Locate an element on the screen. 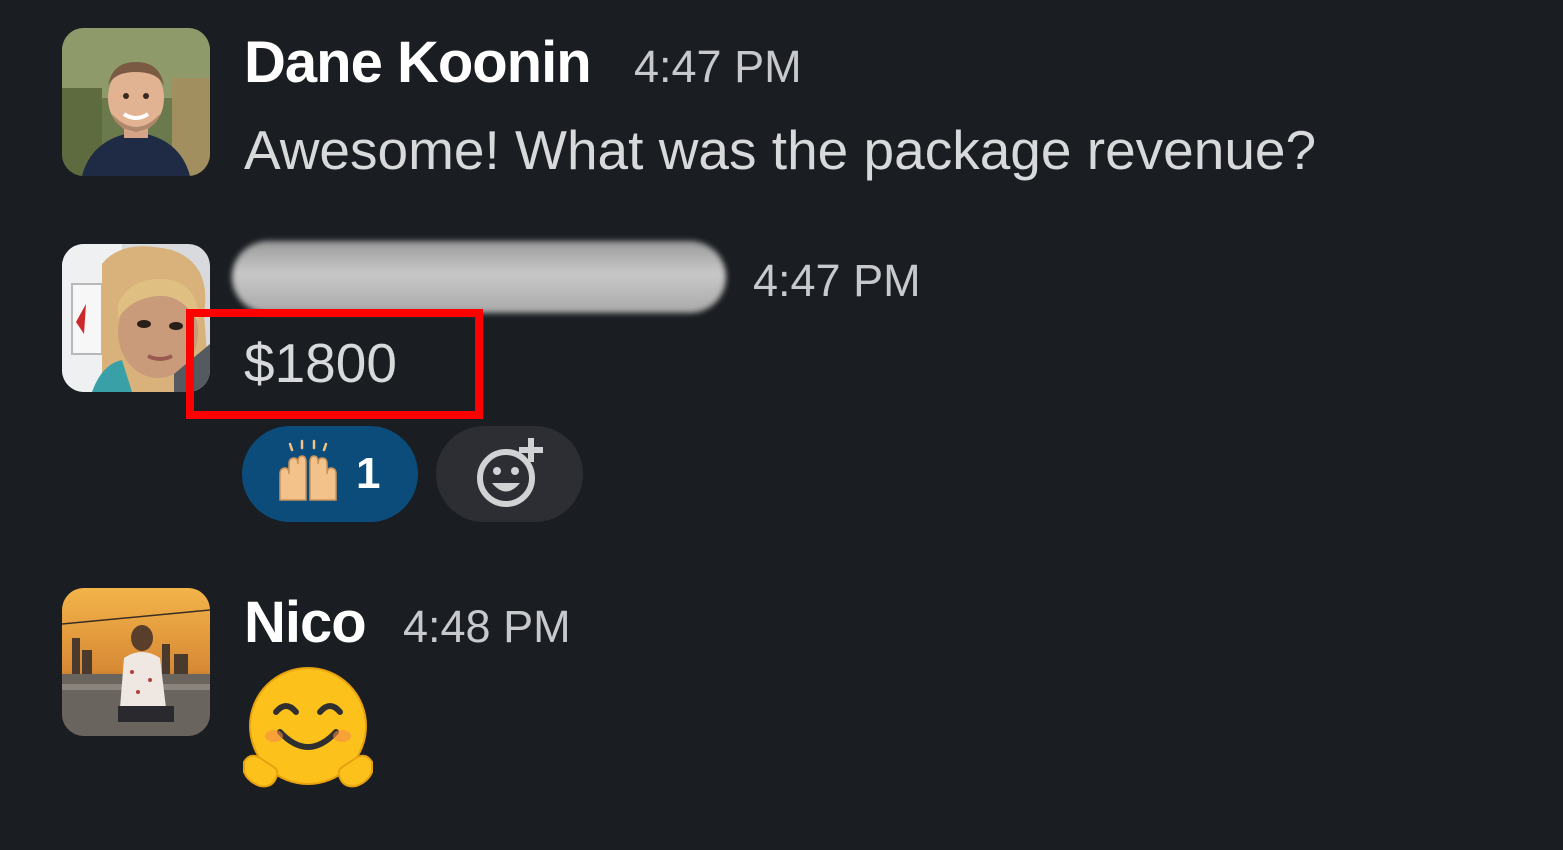 The height and width of the screenshot is (850, 1563). annotation-highlight-box is located at coordinates (334, 364).